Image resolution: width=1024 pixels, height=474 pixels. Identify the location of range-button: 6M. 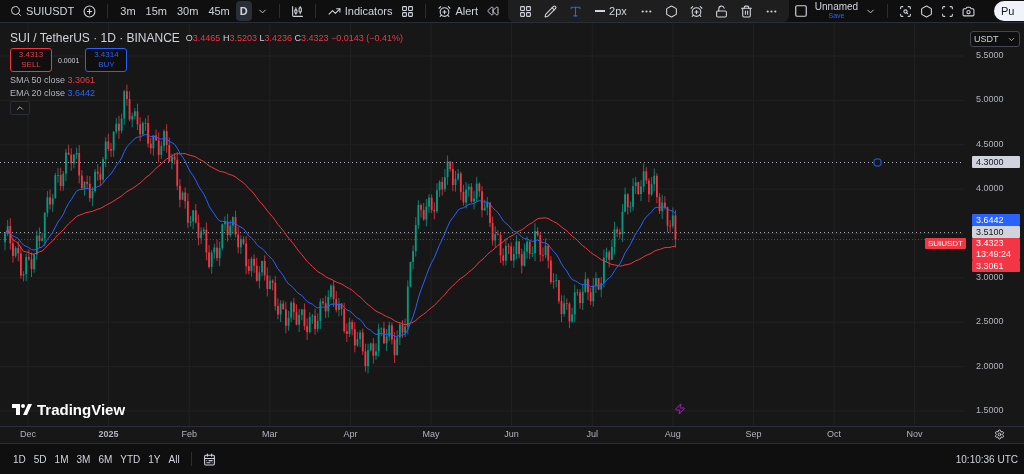
(105, 459).